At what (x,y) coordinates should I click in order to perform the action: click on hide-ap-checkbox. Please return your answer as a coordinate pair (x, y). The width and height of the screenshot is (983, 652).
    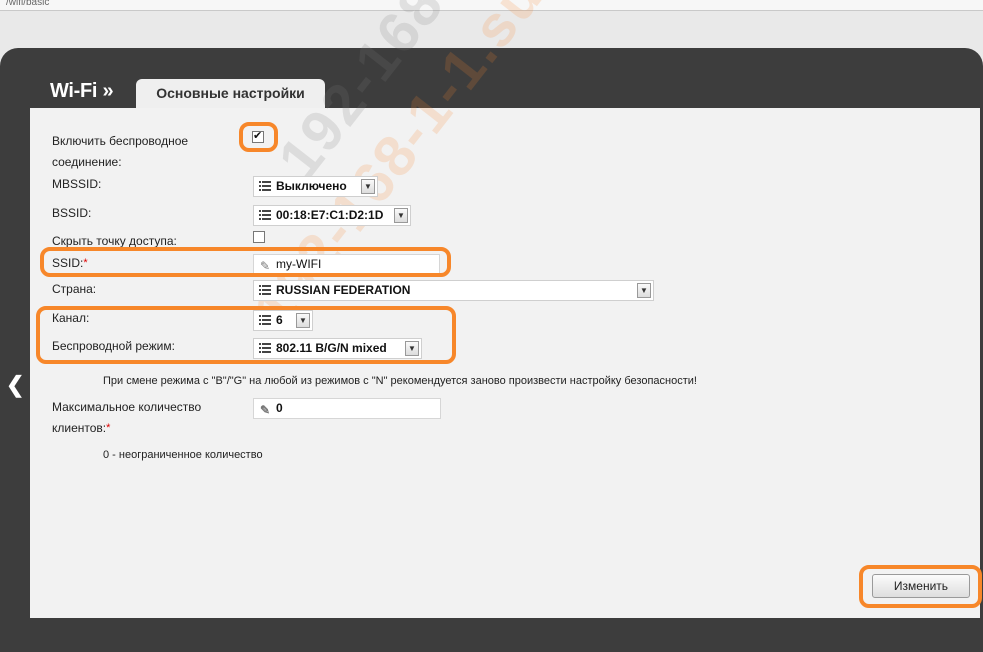
    Looking at the image, I should click on (259, 237).